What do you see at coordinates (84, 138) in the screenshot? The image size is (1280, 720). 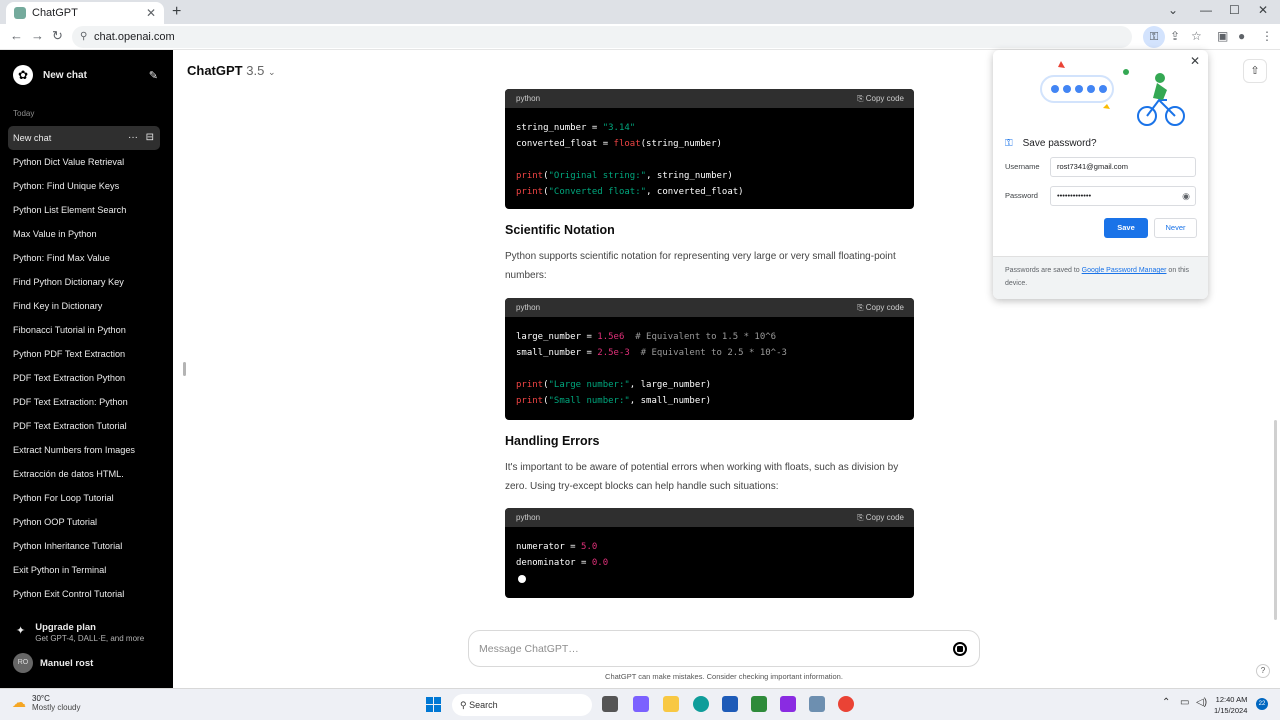 I see `history-item-active: New chat ··· ⊟` at bounding box center [84, 138].